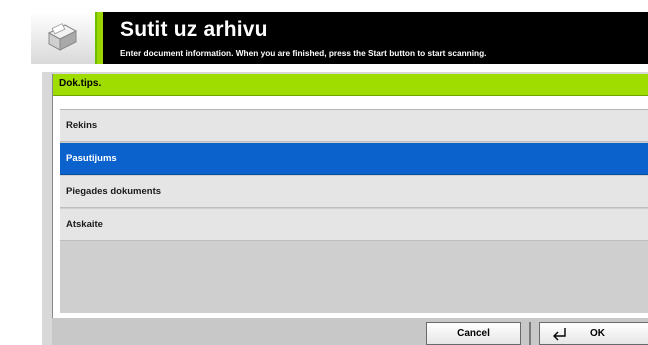  What do you see at coordinates (100, 38) in the screenshot?
I see `header-accent` at bounding box center [100, 38].